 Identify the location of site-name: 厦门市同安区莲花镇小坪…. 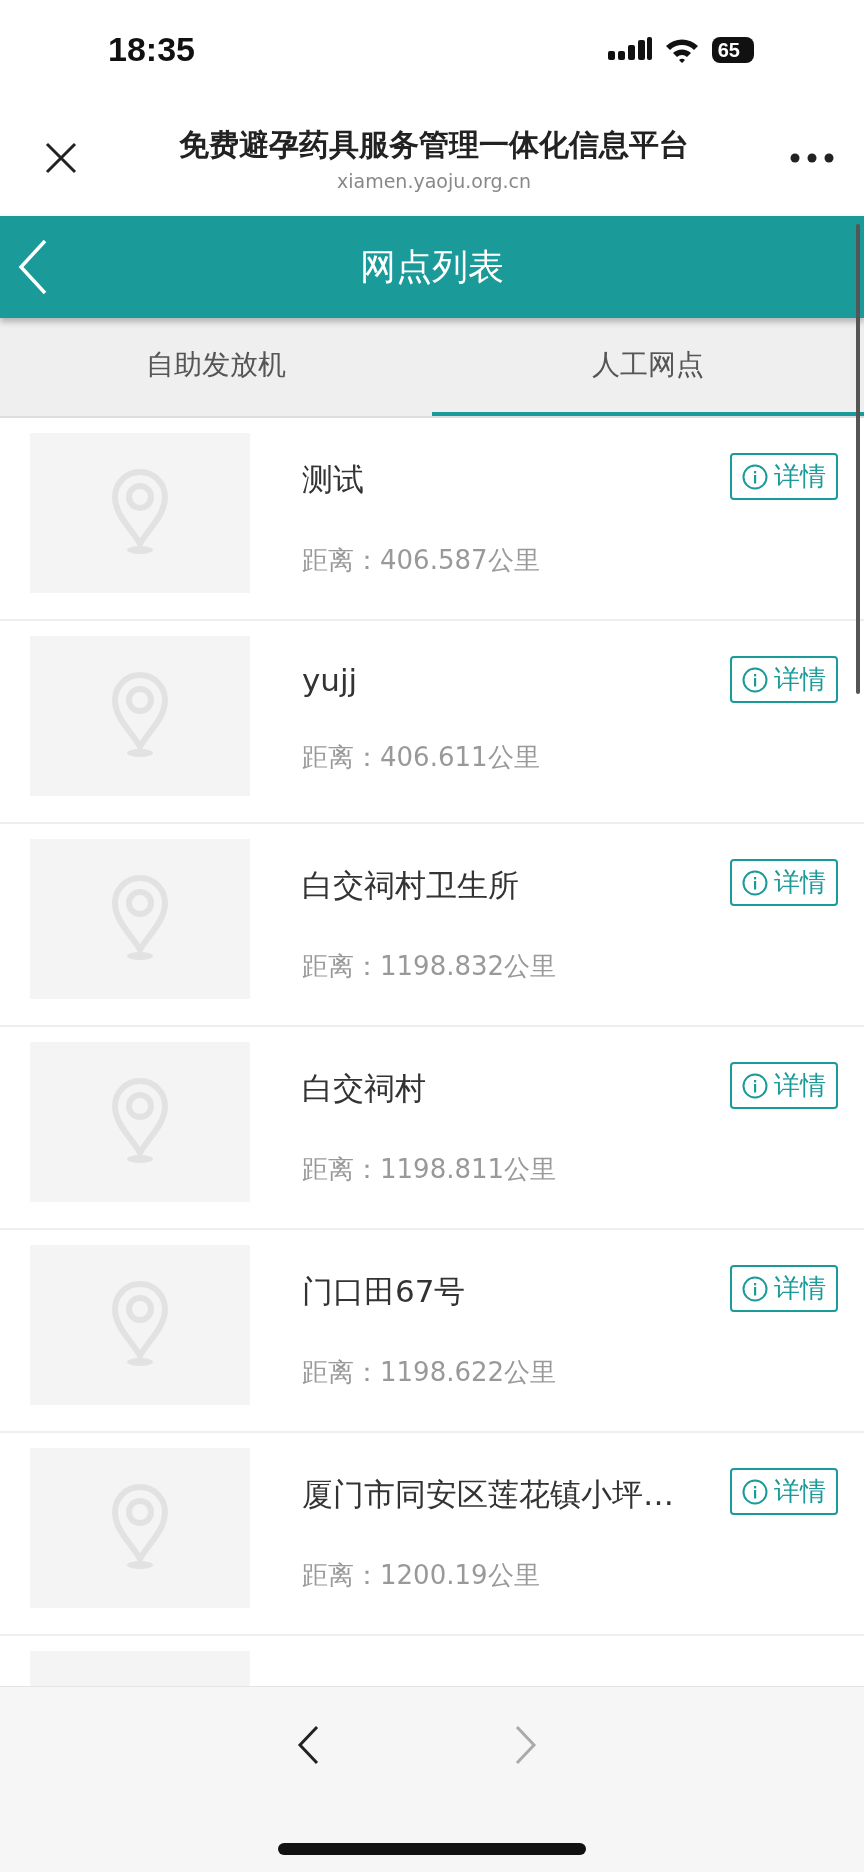
(488, 1494).